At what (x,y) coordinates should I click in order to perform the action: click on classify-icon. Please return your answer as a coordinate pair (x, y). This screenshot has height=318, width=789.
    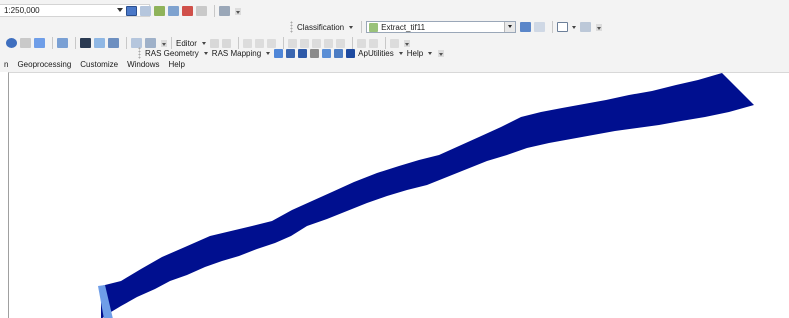
    Looking at the image, I should click on (526, 27).